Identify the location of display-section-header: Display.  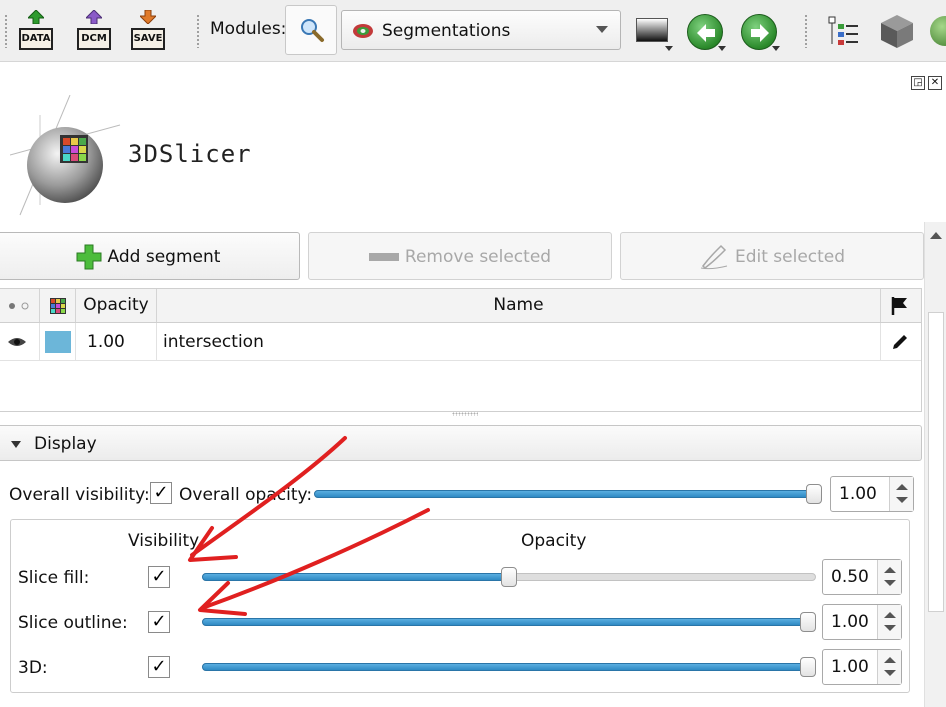
(461, 443).